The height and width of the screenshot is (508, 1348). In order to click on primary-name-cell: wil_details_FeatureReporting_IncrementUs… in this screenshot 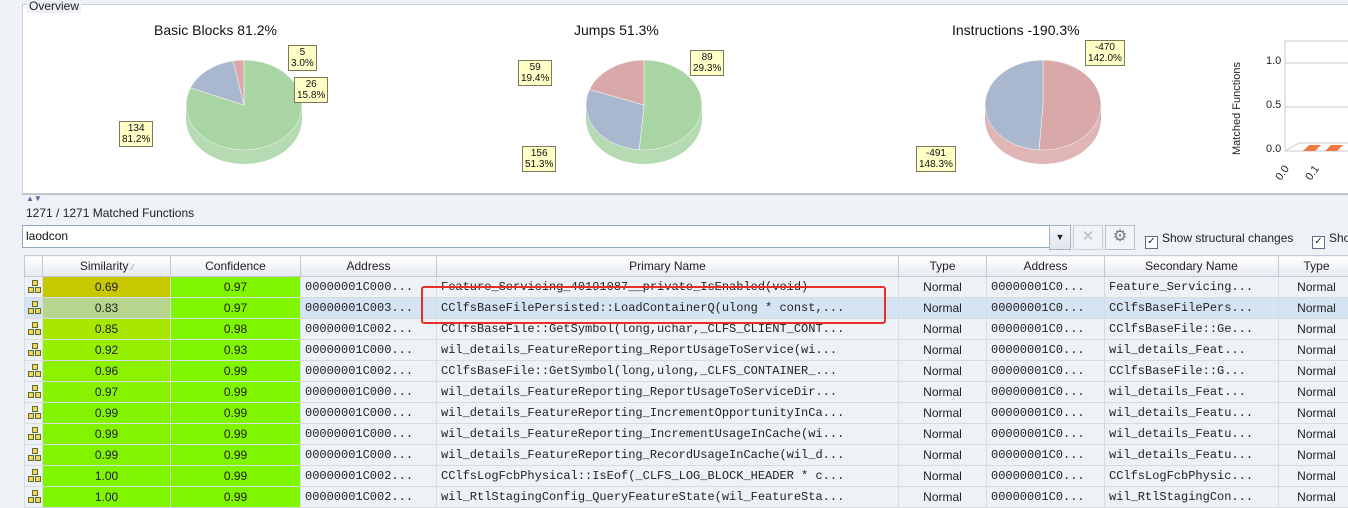, I will do `click(668, 434)`.